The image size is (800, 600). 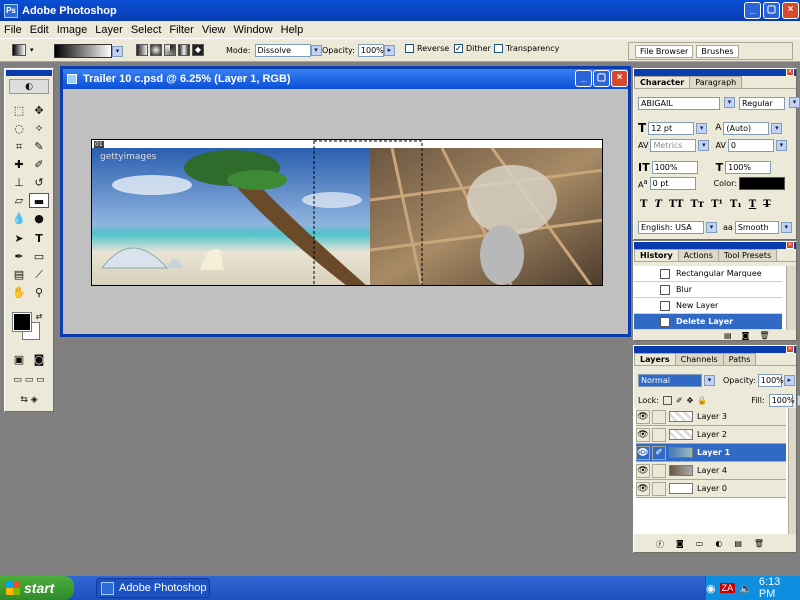 What do you see at coordinates (711, 588) in the screenshot?
I see `network-icon: ◉` at bounding box center [711, 588].